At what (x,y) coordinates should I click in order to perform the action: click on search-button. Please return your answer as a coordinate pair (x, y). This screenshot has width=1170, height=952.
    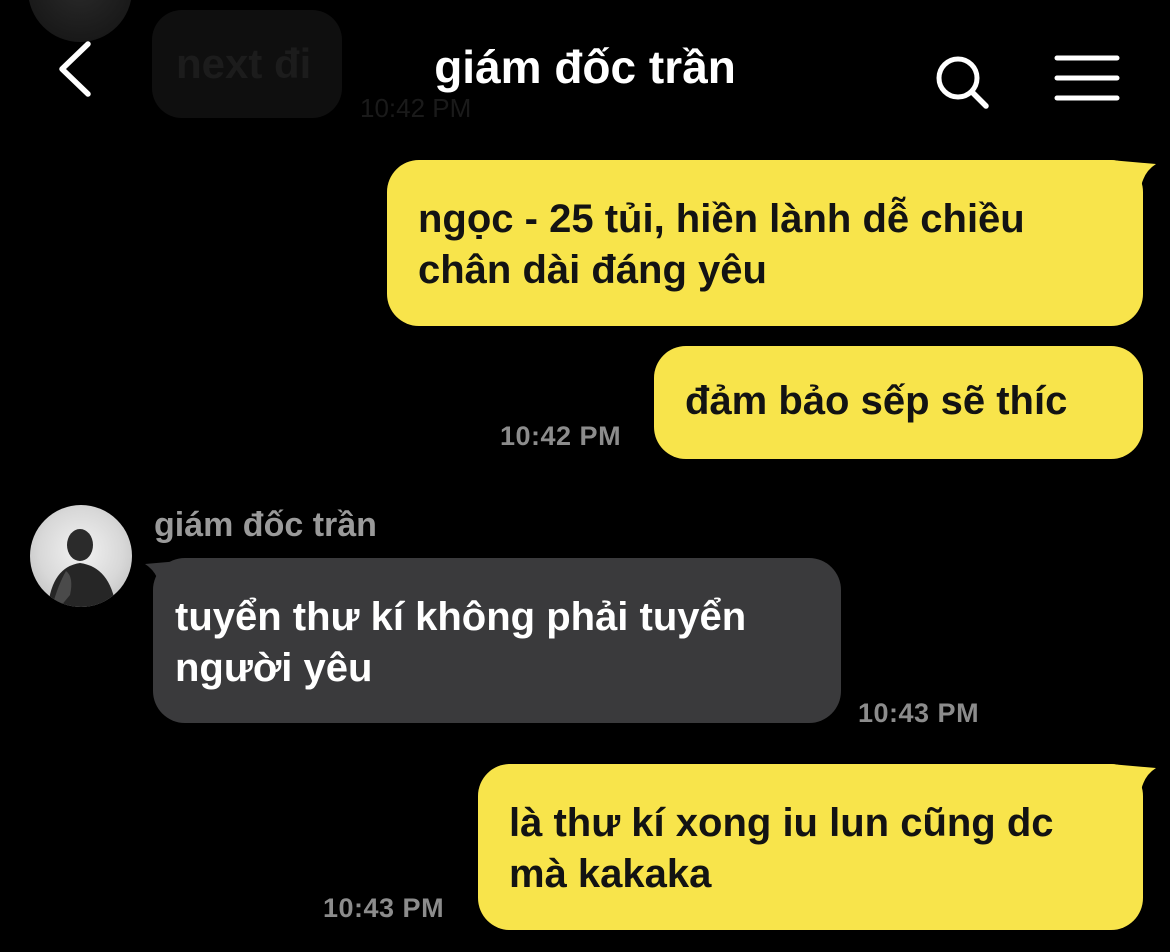
    Looking at the image, I should click on (962, 82).